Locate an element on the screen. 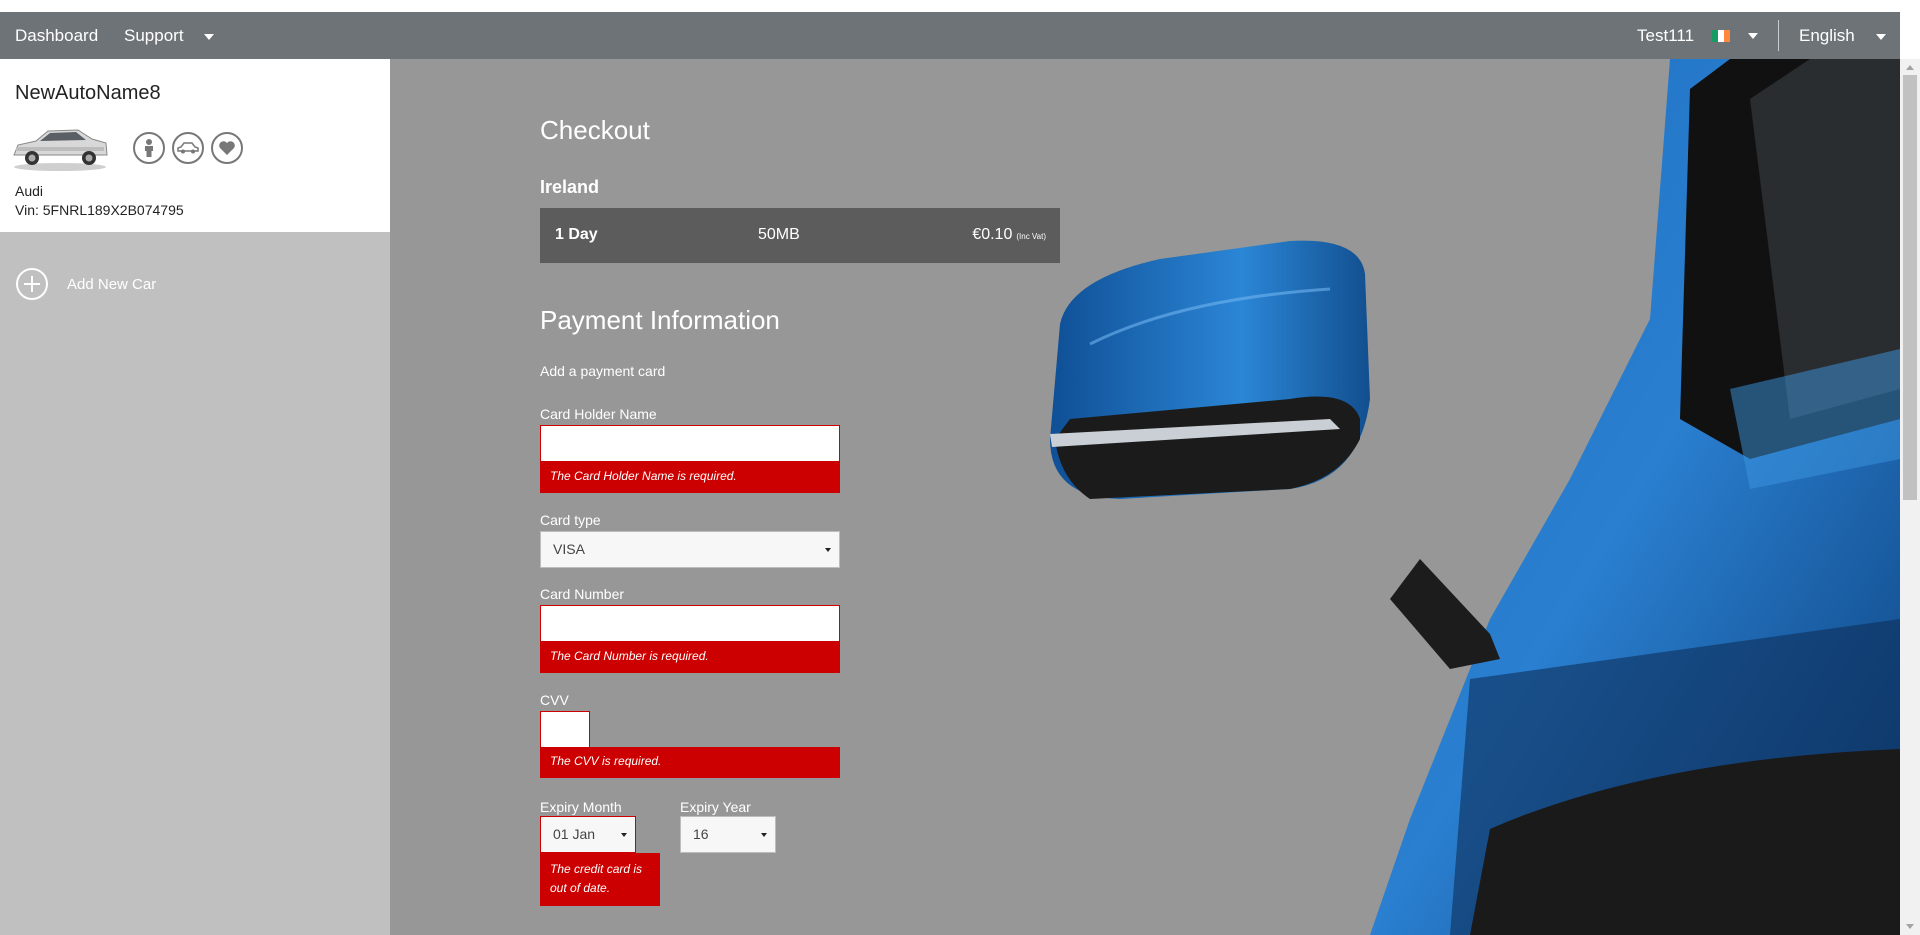 This screenshot has width=1920, height=935. checkout-title: Checkout is located at coordinates (595, 130).